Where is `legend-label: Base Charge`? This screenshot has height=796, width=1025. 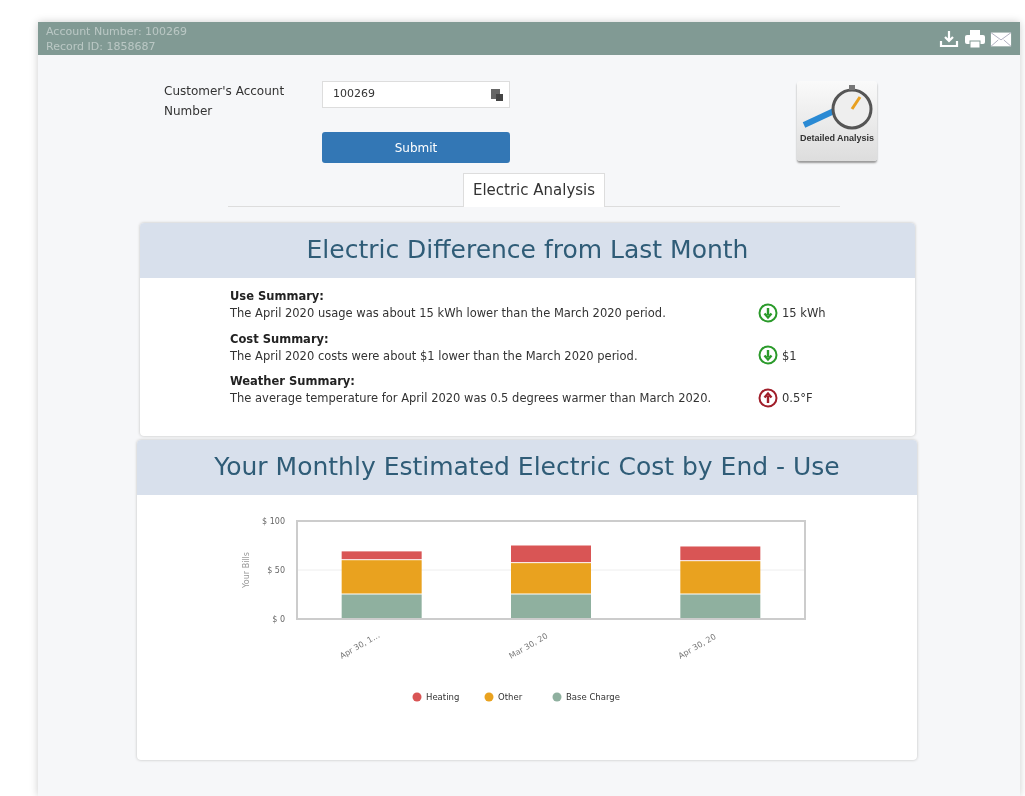 legend-label: Base Charge is located at coordinates (593, 697).